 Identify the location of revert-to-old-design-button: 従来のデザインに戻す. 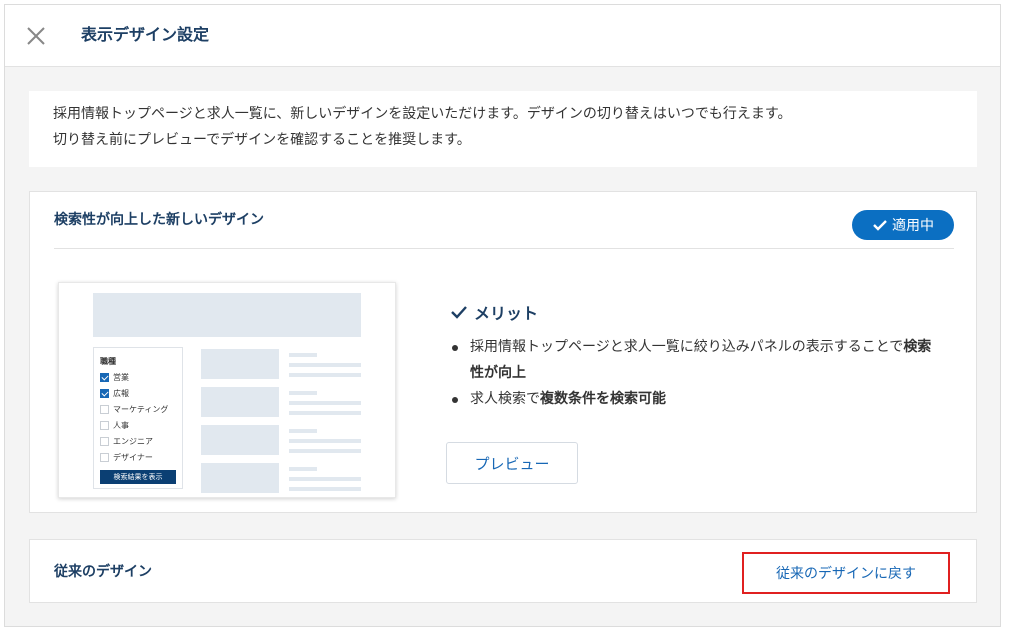
(846, 573).